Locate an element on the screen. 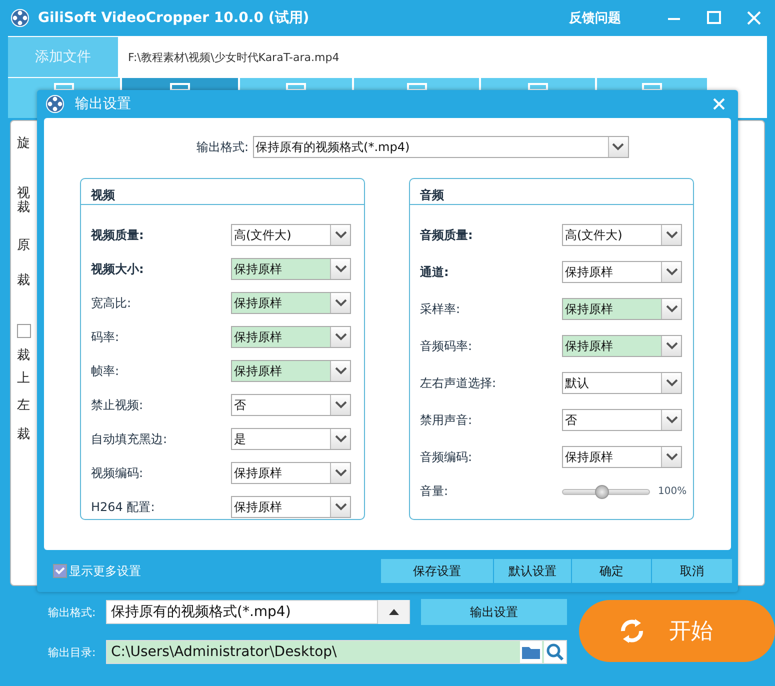  setting-label: 音频码率: is located at coordinates (447, 346).